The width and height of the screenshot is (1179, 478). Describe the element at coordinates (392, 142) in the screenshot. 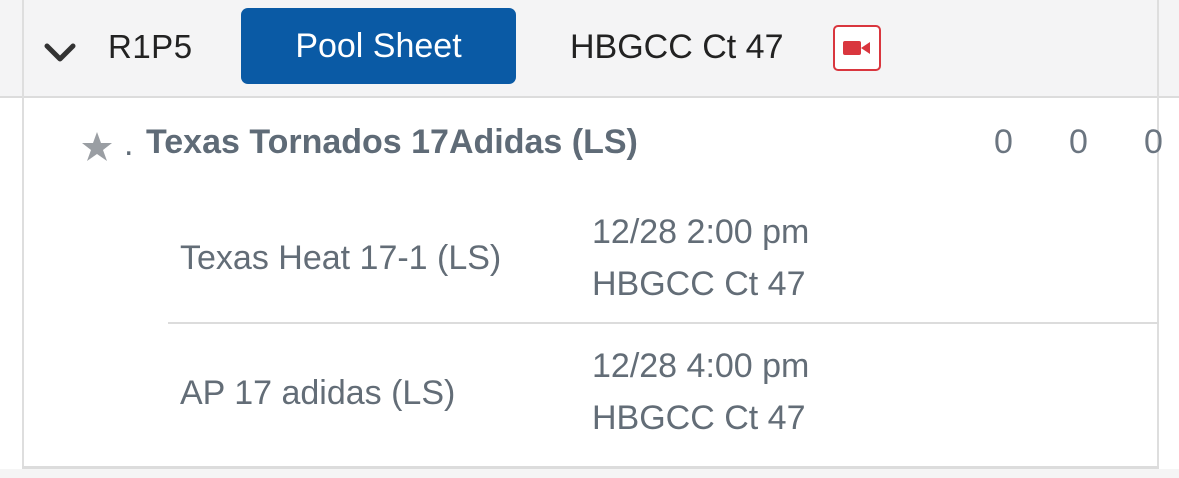

I see `team-name: Texas Tornados 17Adidas (LS)` at that location.